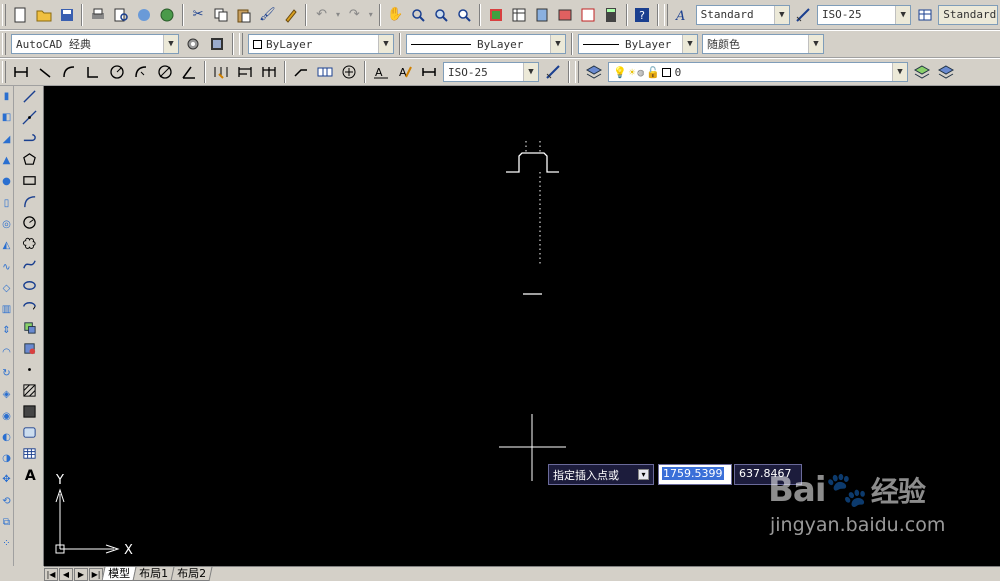 The height and width of the screenshot is (581, 1000). Describe the element at coordinates (30, 453) in the screenshot. I see `table-icon` at that location.